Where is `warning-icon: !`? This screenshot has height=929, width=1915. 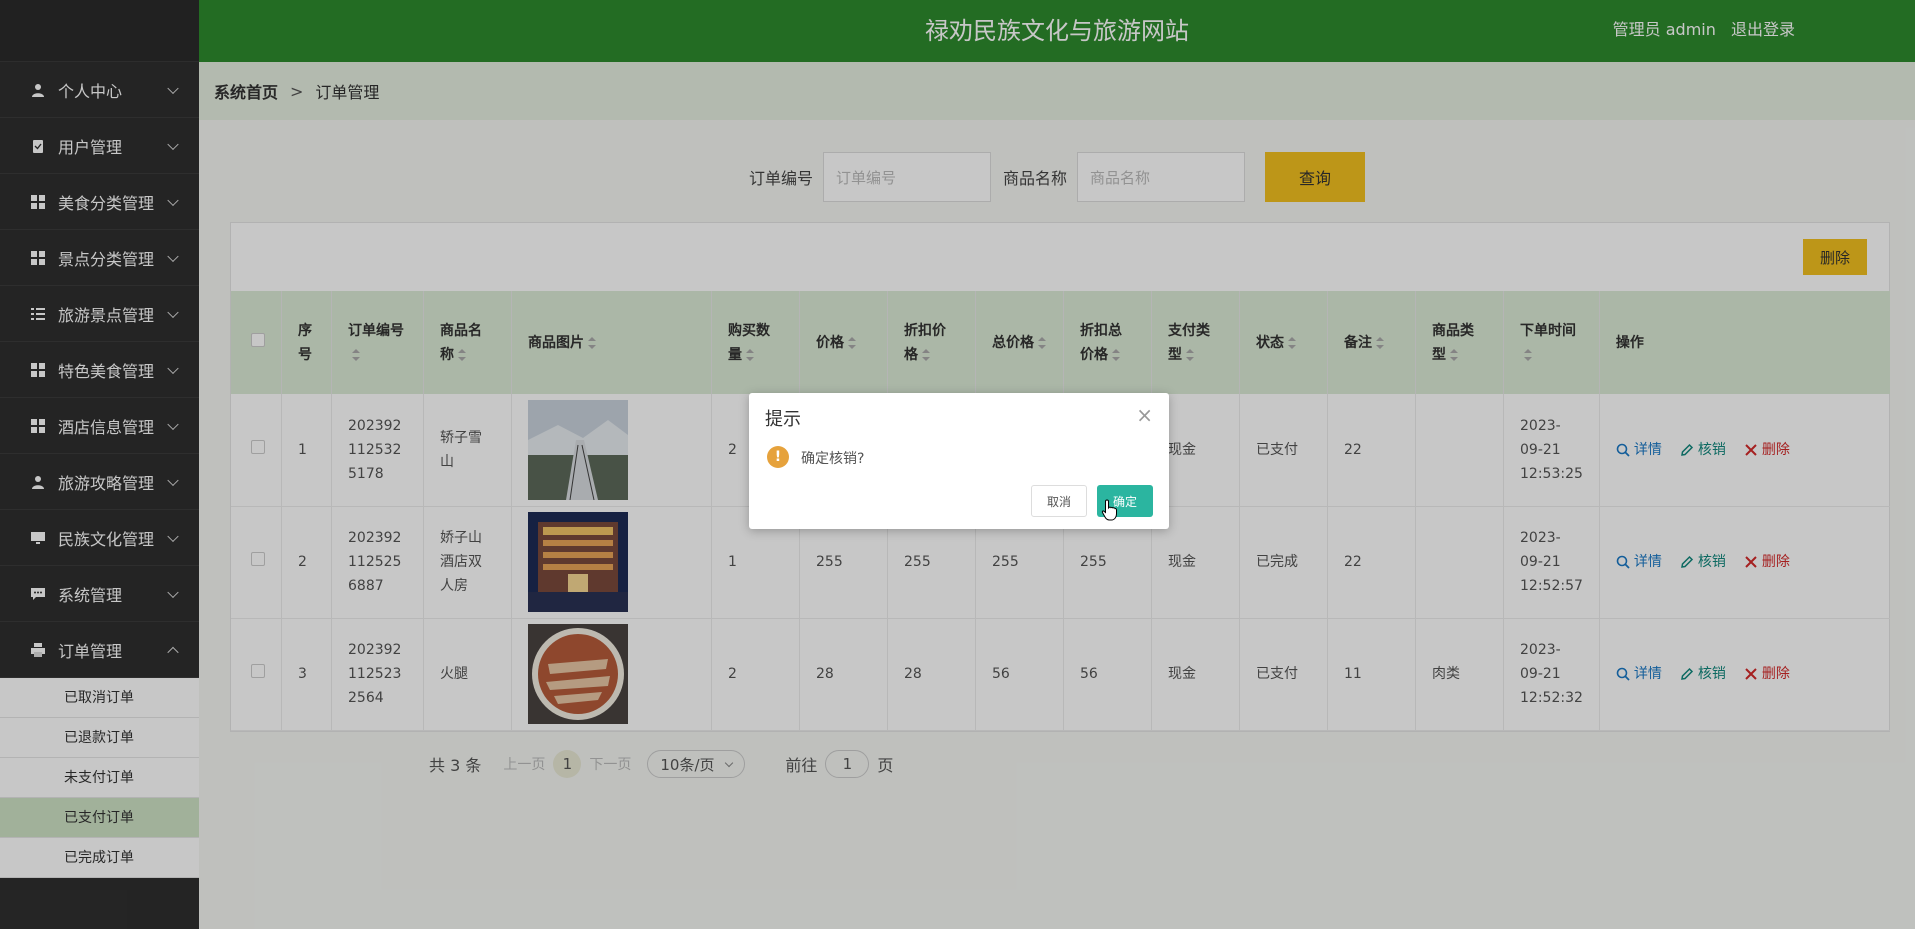 warning-icon: ! is located at coordinates (778, 457).